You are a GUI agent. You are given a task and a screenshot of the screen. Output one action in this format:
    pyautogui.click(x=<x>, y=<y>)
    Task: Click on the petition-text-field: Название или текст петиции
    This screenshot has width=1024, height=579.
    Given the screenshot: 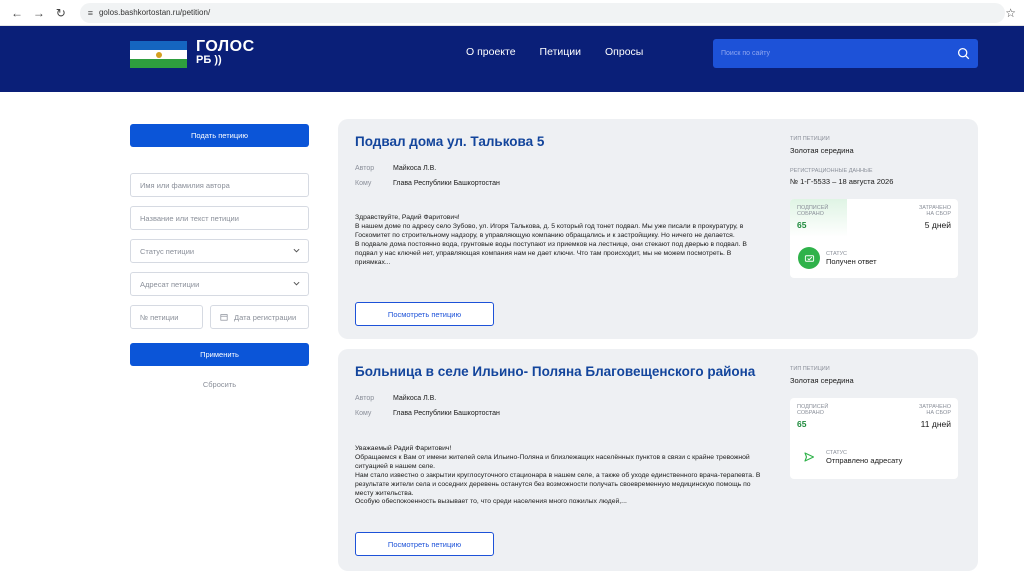 What is the action you would take?
    pyautogui.click(x=219, y=218)
    